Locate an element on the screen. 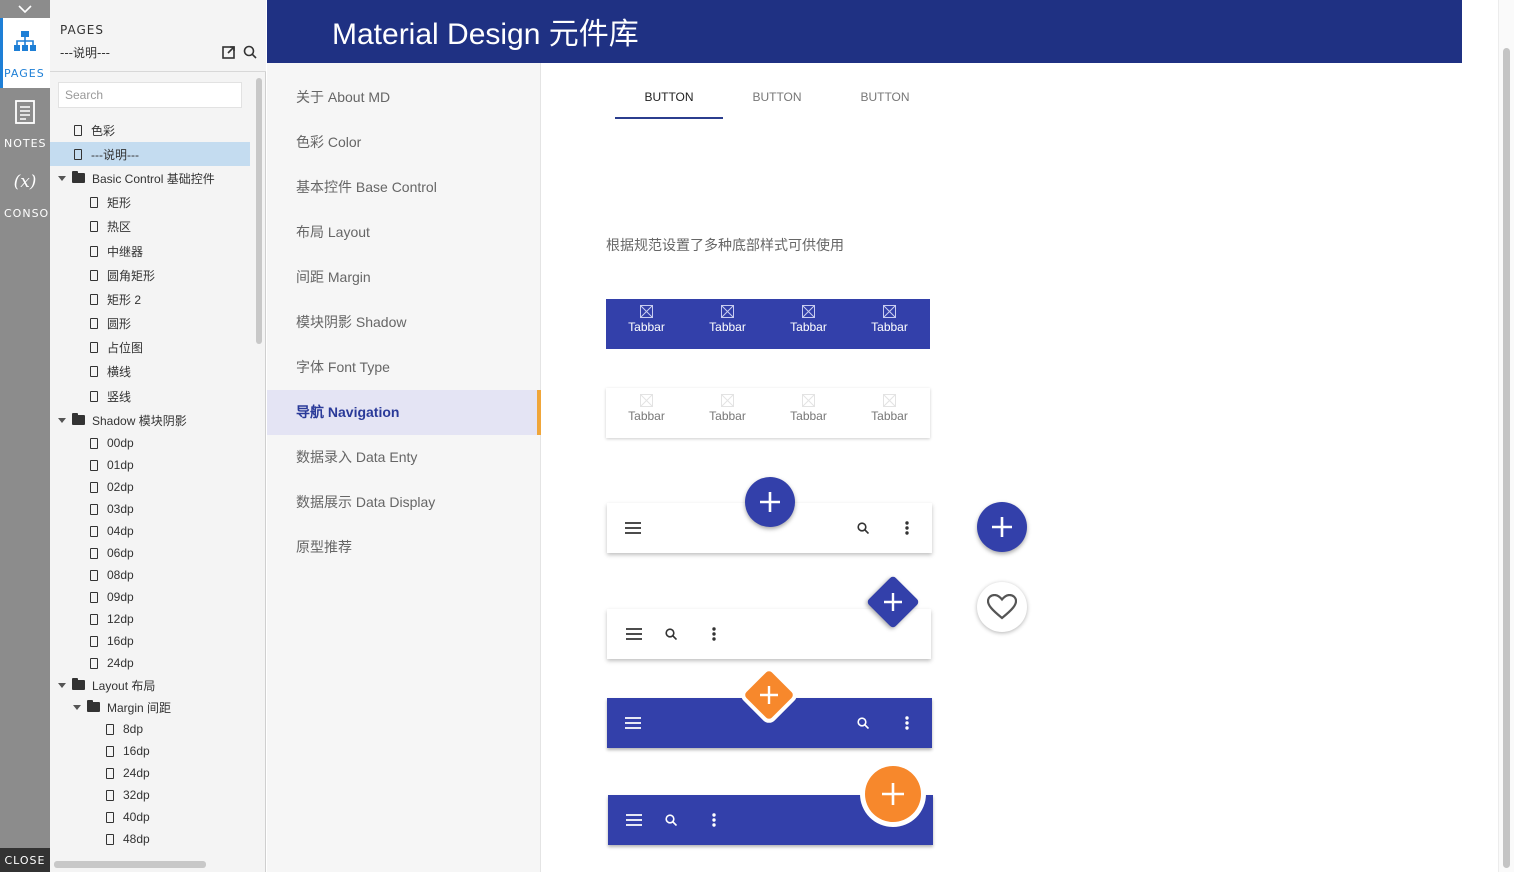 This screenshot has width=1514, height=872. heart-icon is located at coordinates (1002, 607).